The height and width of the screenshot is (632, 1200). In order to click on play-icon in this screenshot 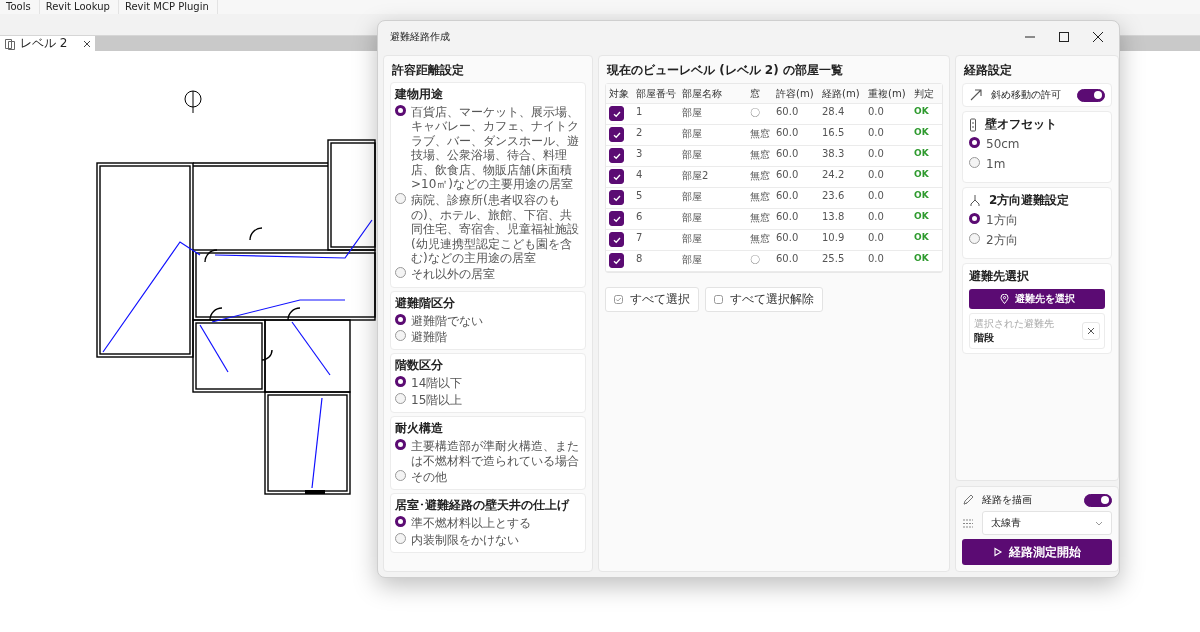, I will do `click(998, 552)`.